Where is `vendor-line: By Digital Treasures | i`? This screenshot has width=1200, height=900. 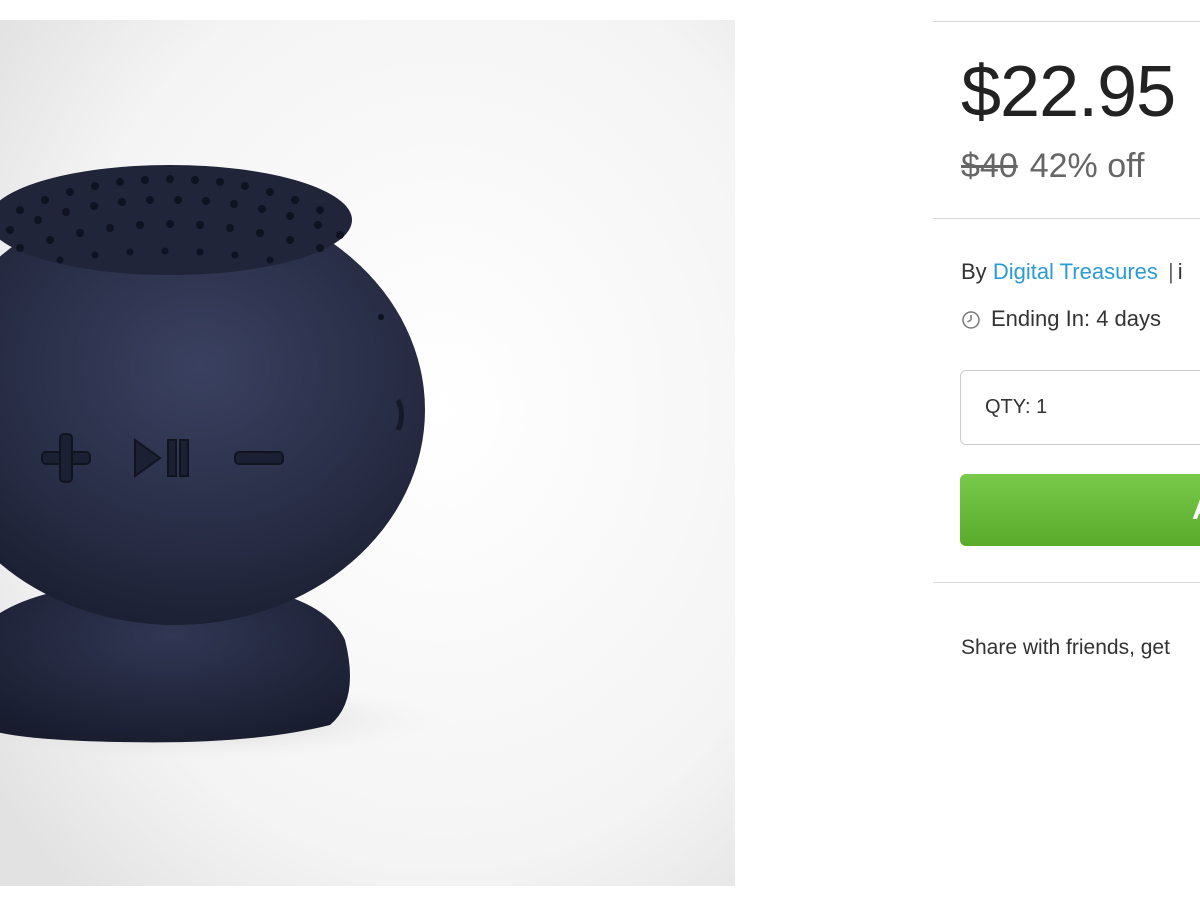 vendor-line: By Digital Treasures | i is located at coordinates (1072, 272).